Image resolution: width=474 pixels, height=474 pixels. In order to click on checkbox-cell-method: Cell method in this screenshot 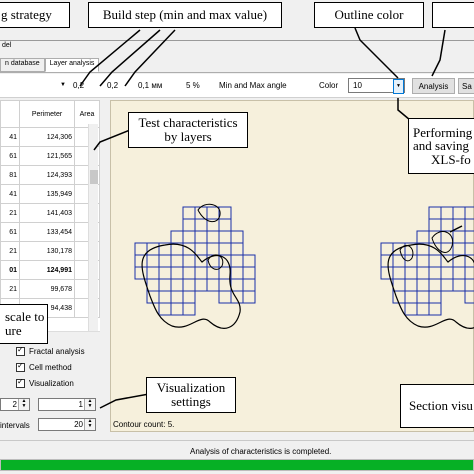, I will do `click(44, 366)`.